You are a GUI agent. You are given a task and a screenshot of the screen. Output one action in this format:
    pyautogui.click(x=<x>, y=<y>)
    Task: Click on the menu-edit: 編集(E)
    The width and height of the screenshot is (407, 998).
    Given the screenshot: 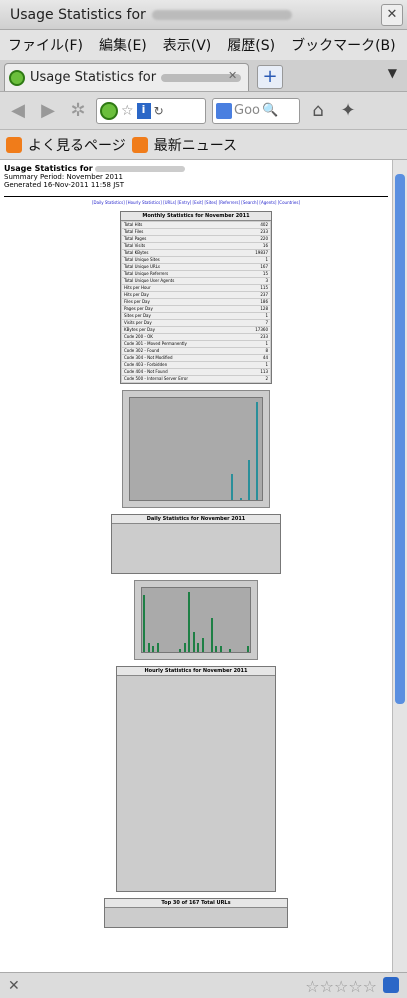 What is the action you would take?
    pyautogui.click(x=123, y=45)
    